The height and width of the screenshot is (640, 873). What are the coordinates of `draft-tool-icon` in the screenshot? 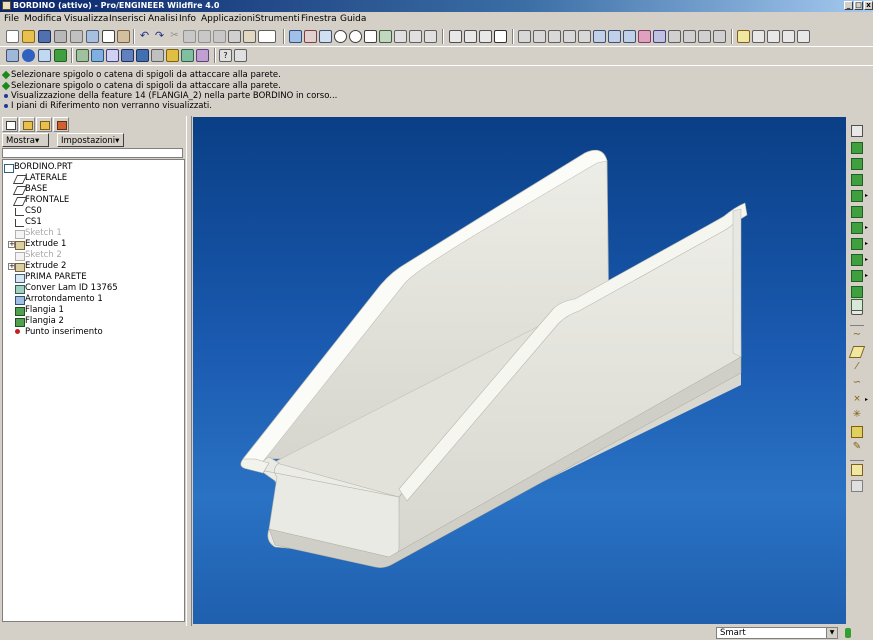 It's located at (127, 55).